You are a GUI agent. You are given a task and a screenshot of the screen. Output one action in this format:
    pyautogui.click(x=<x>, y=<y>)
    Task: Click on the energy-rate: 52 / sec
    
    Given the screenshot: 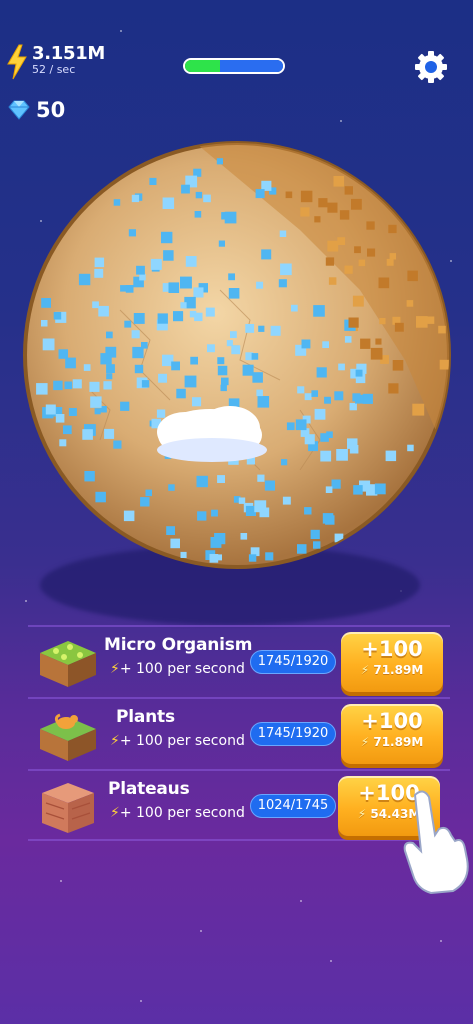 What is the action you would take?
    pyautogui.click(x=54, y=69)
    